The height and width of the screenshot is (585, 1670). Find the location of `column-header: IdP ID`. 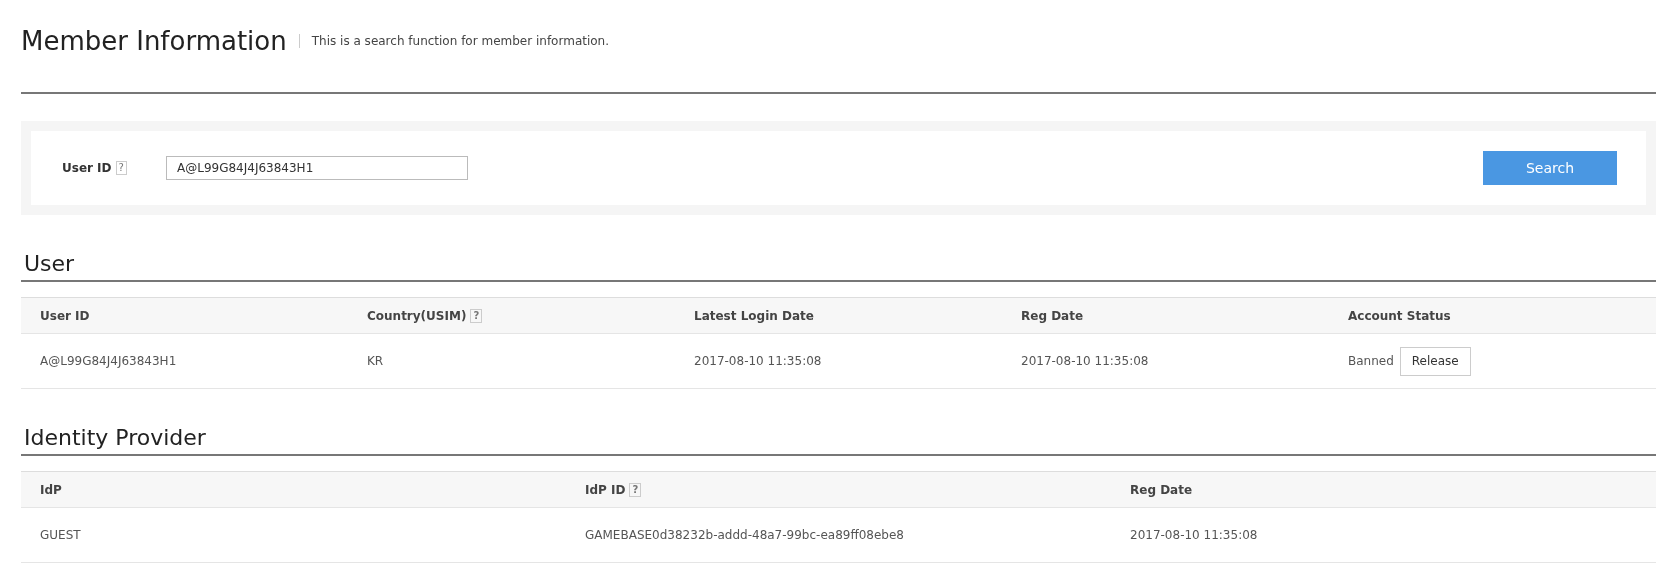

column-header: IdP ID is located at coordinates (605, 489).